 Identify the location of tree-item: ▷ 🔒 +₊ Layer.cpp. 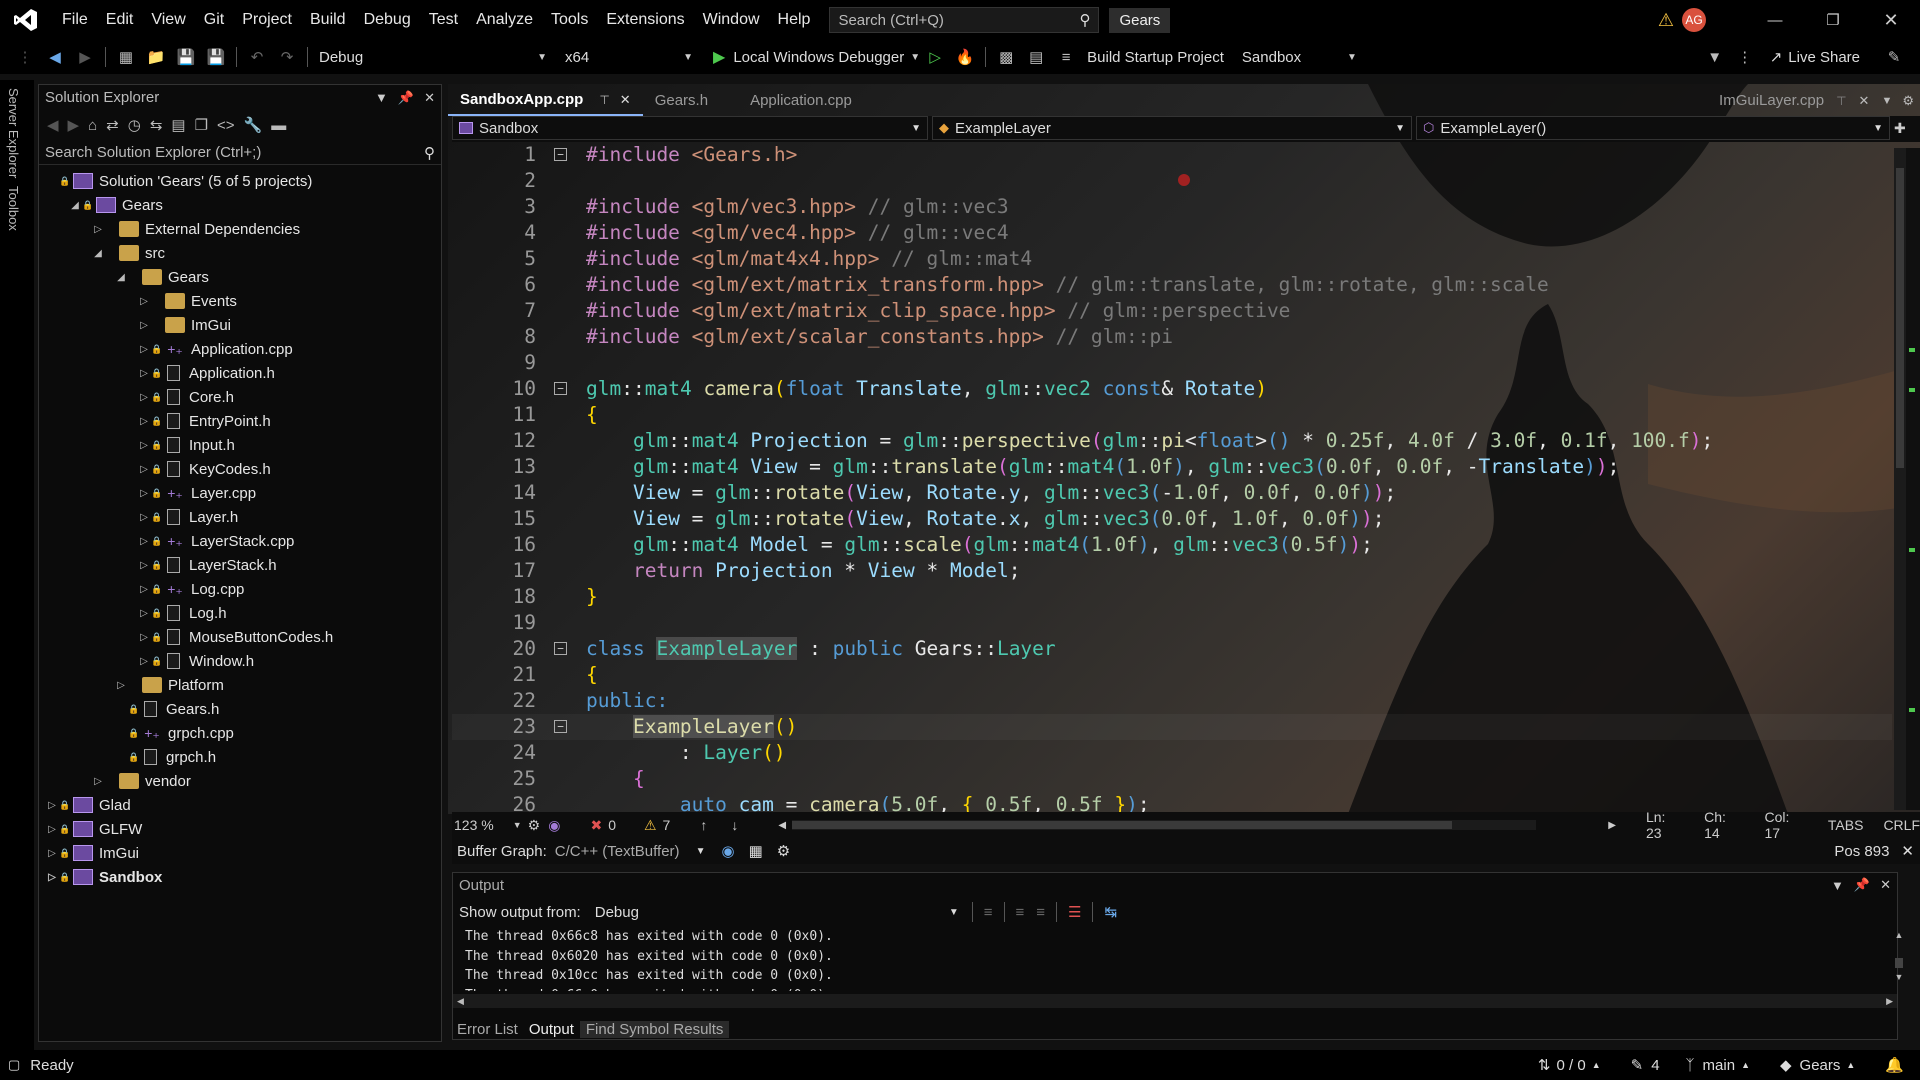
(240, 493).